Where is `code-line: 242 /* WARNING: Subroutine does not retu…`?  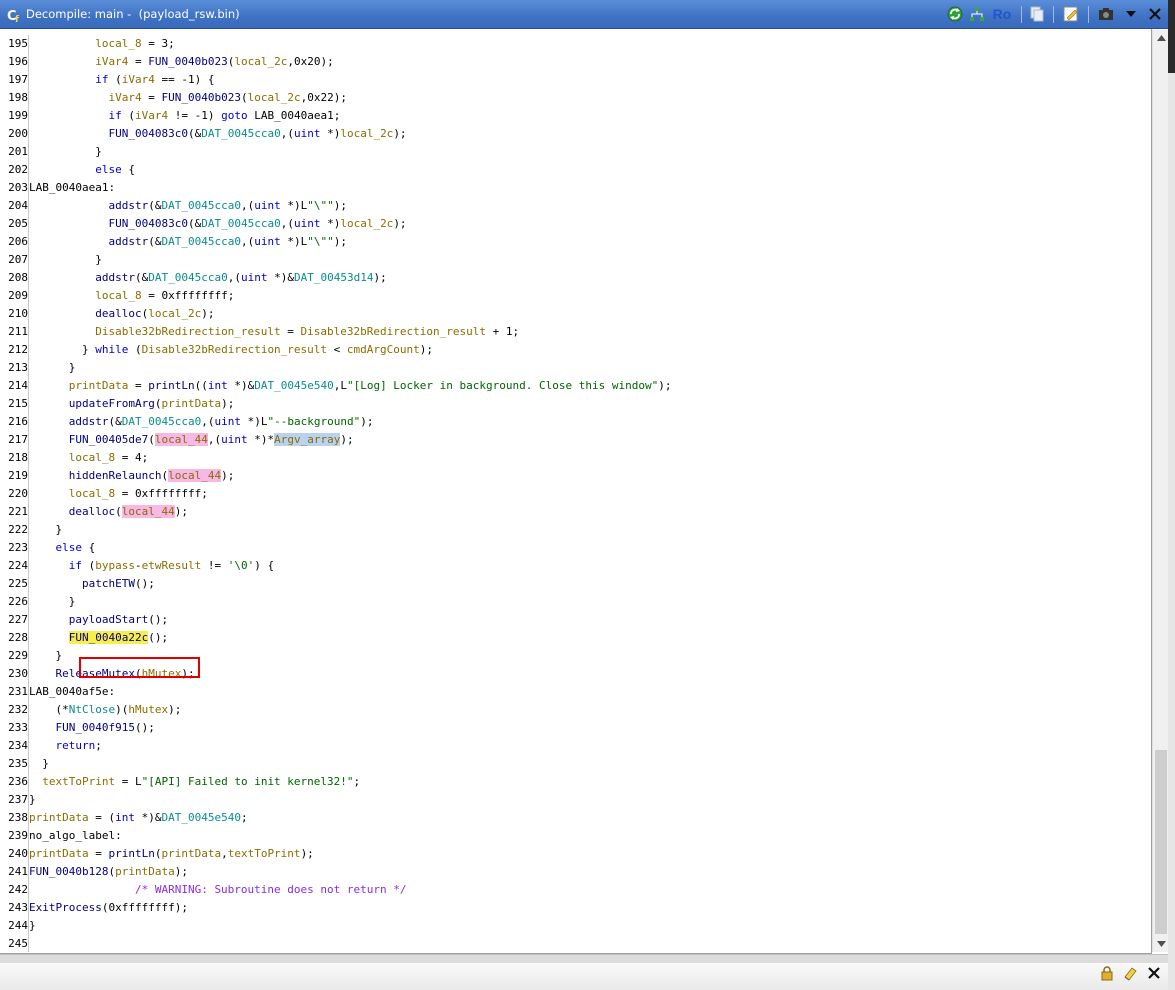 code-line: 242 /* WARNING: Subroutine does not retu… is located at coordinates (575, 890).